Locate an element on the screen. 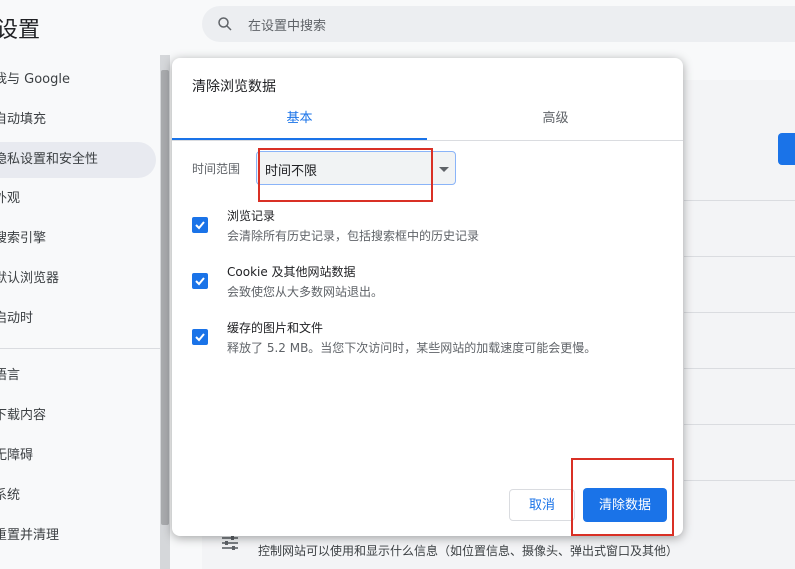 The height and width of the screenshot is (569, 795). sidebar-item-languages: 语言 is located at coordinates (10, 376).